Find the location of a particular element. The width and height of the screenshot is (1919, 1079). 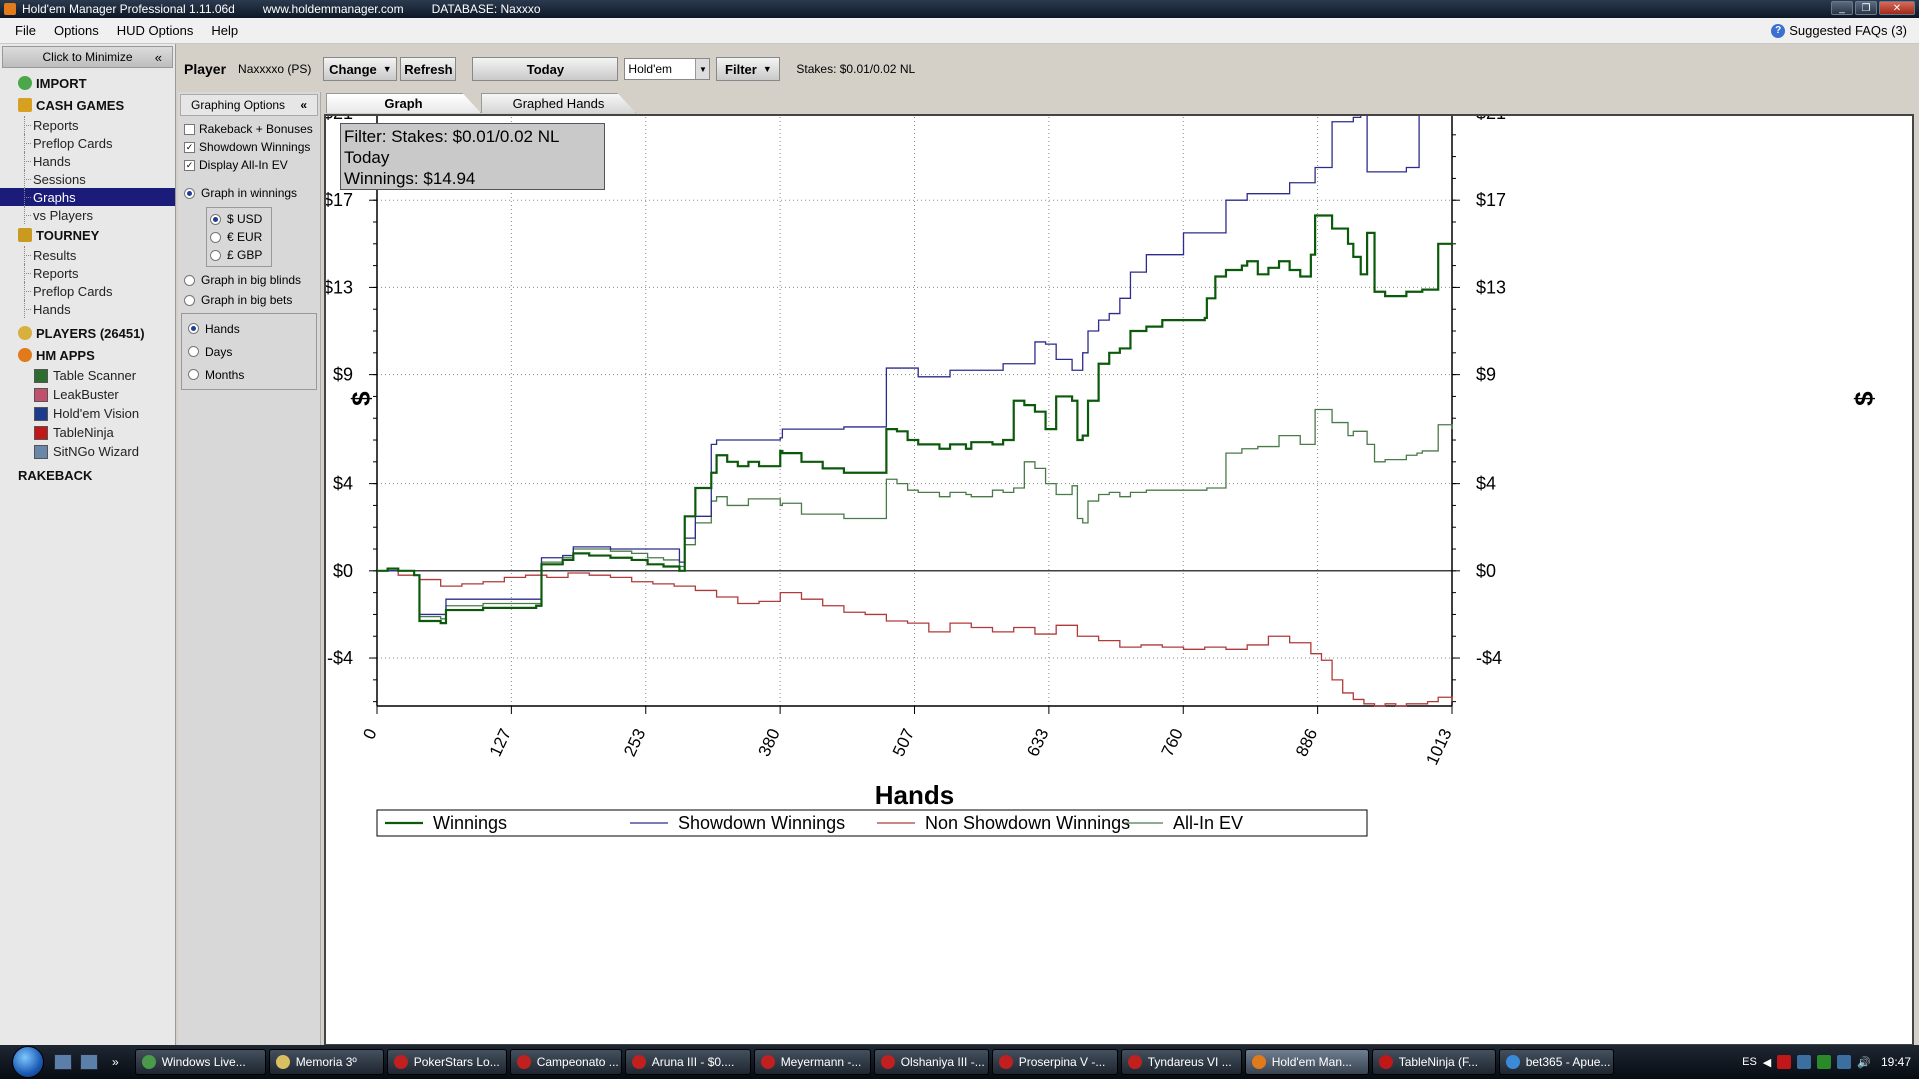

graph-in-big-bets-radio: Graph in big bets is located at coordinates (249, 300).